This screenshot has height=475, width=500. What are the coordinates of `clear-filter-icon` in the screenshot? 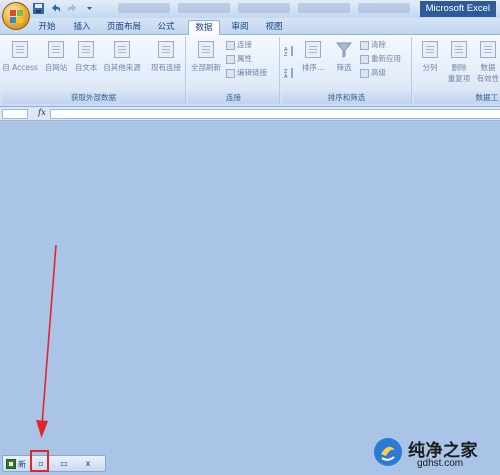 It's located at (364, 45).